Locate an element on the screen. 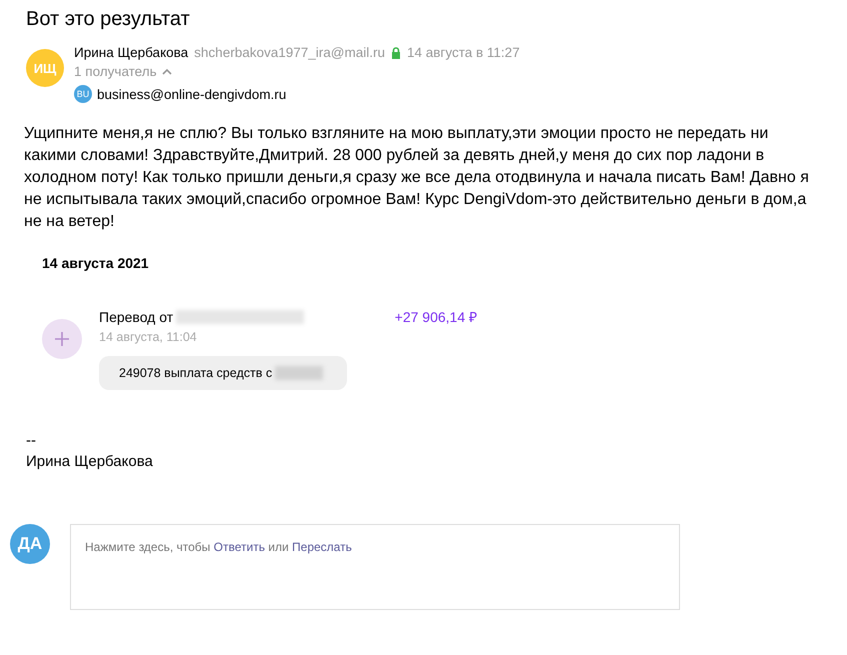 The height and width of the screenshot is (655, 847). sender-name: Ирина Щербакова is located at coordinates (131, 52).